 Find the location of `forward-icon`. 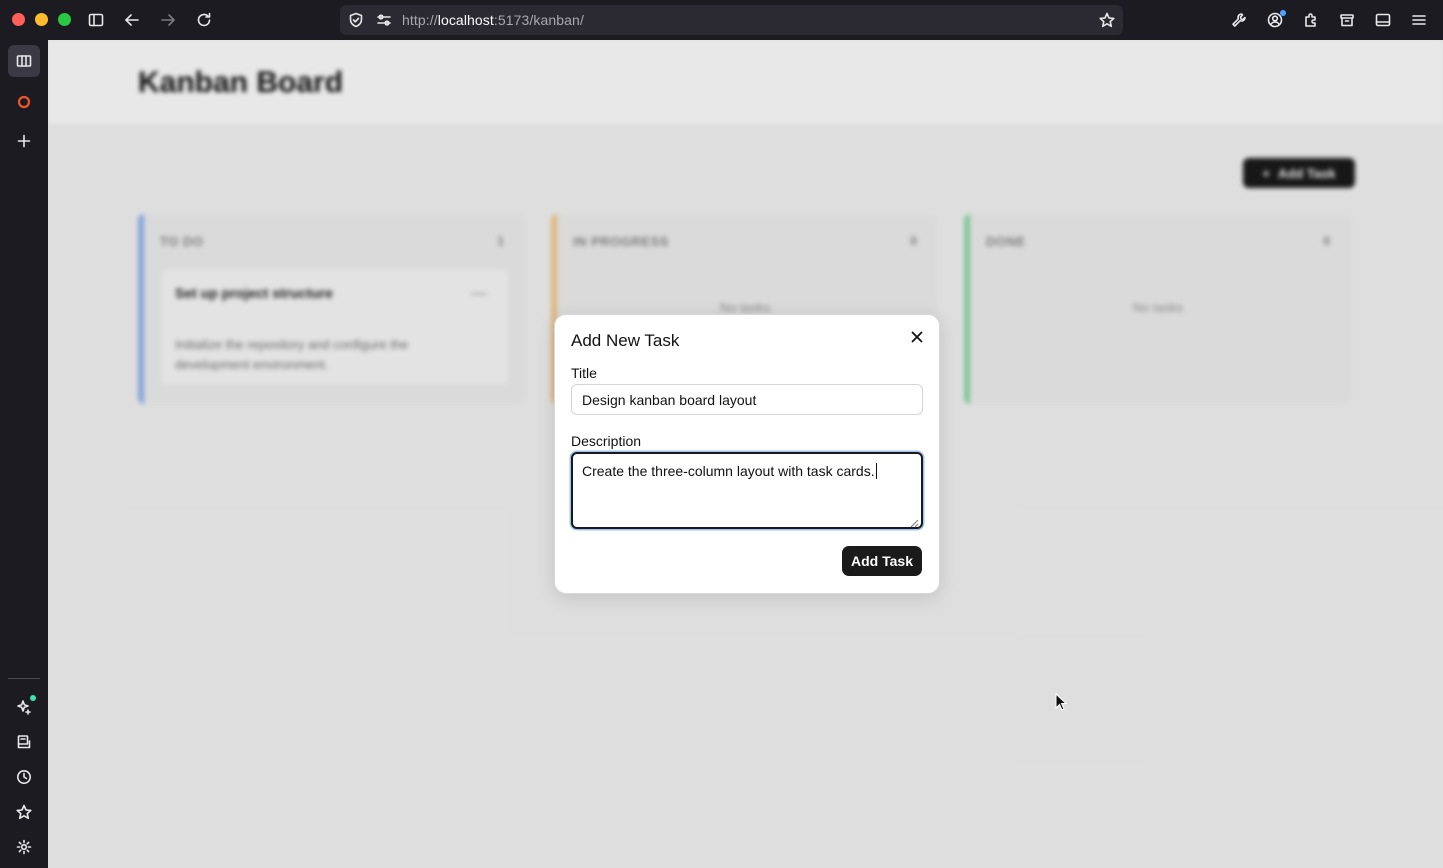

forward-icon is located at coordinates (168, 20).